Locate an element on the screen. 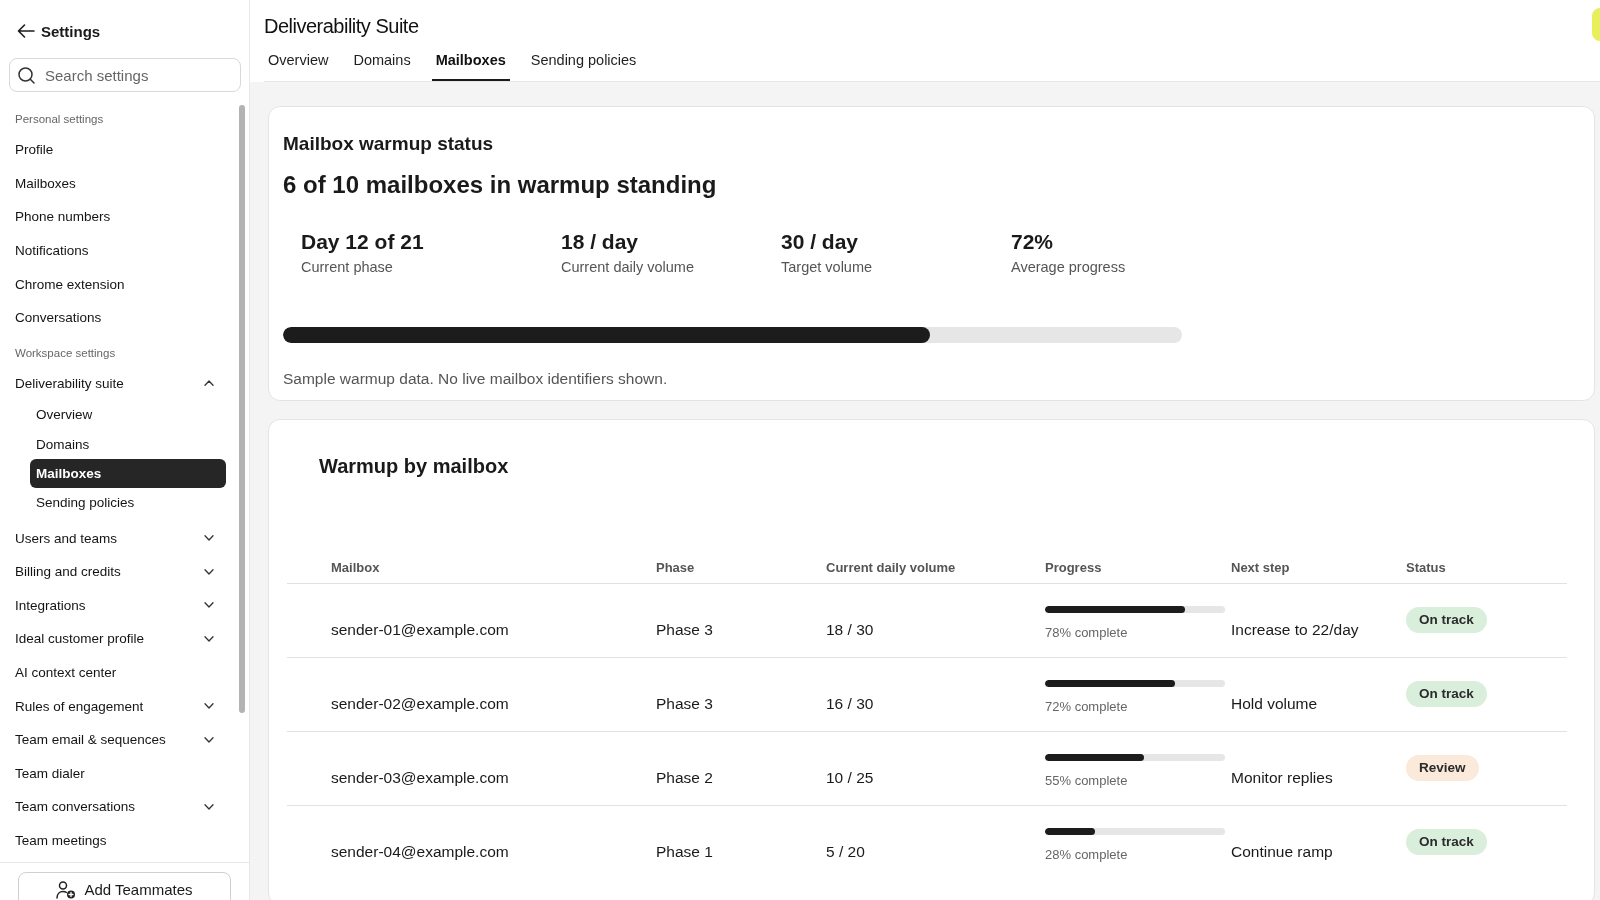 The height and width of the screenshot is (900, 1600). person-add-icon is located at coordinates (66, 890).